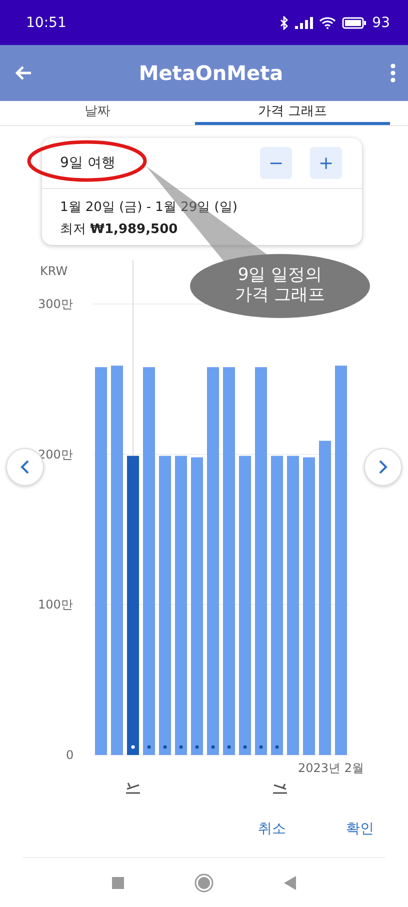  What do you see at coordinates (327, 22) in the screenshot?
I see `wifi-icon` at bounding box center [327, 22].